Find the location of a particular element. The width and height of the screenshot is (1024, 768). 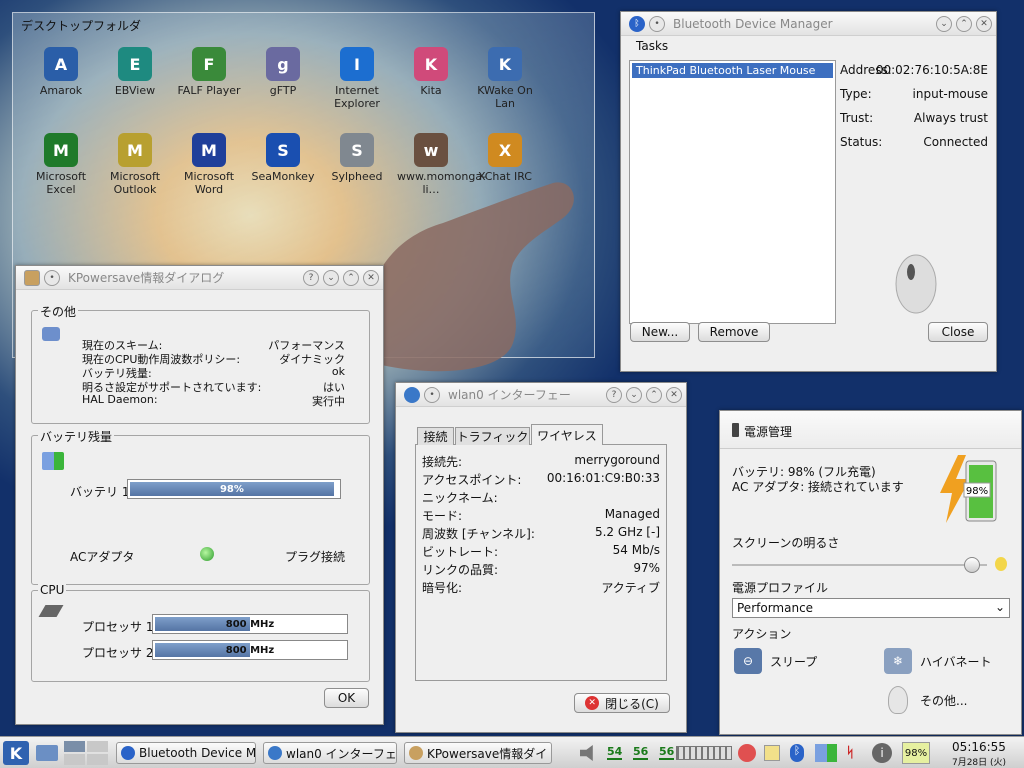

show-desktop-icon is located at coordinates (47, 753).